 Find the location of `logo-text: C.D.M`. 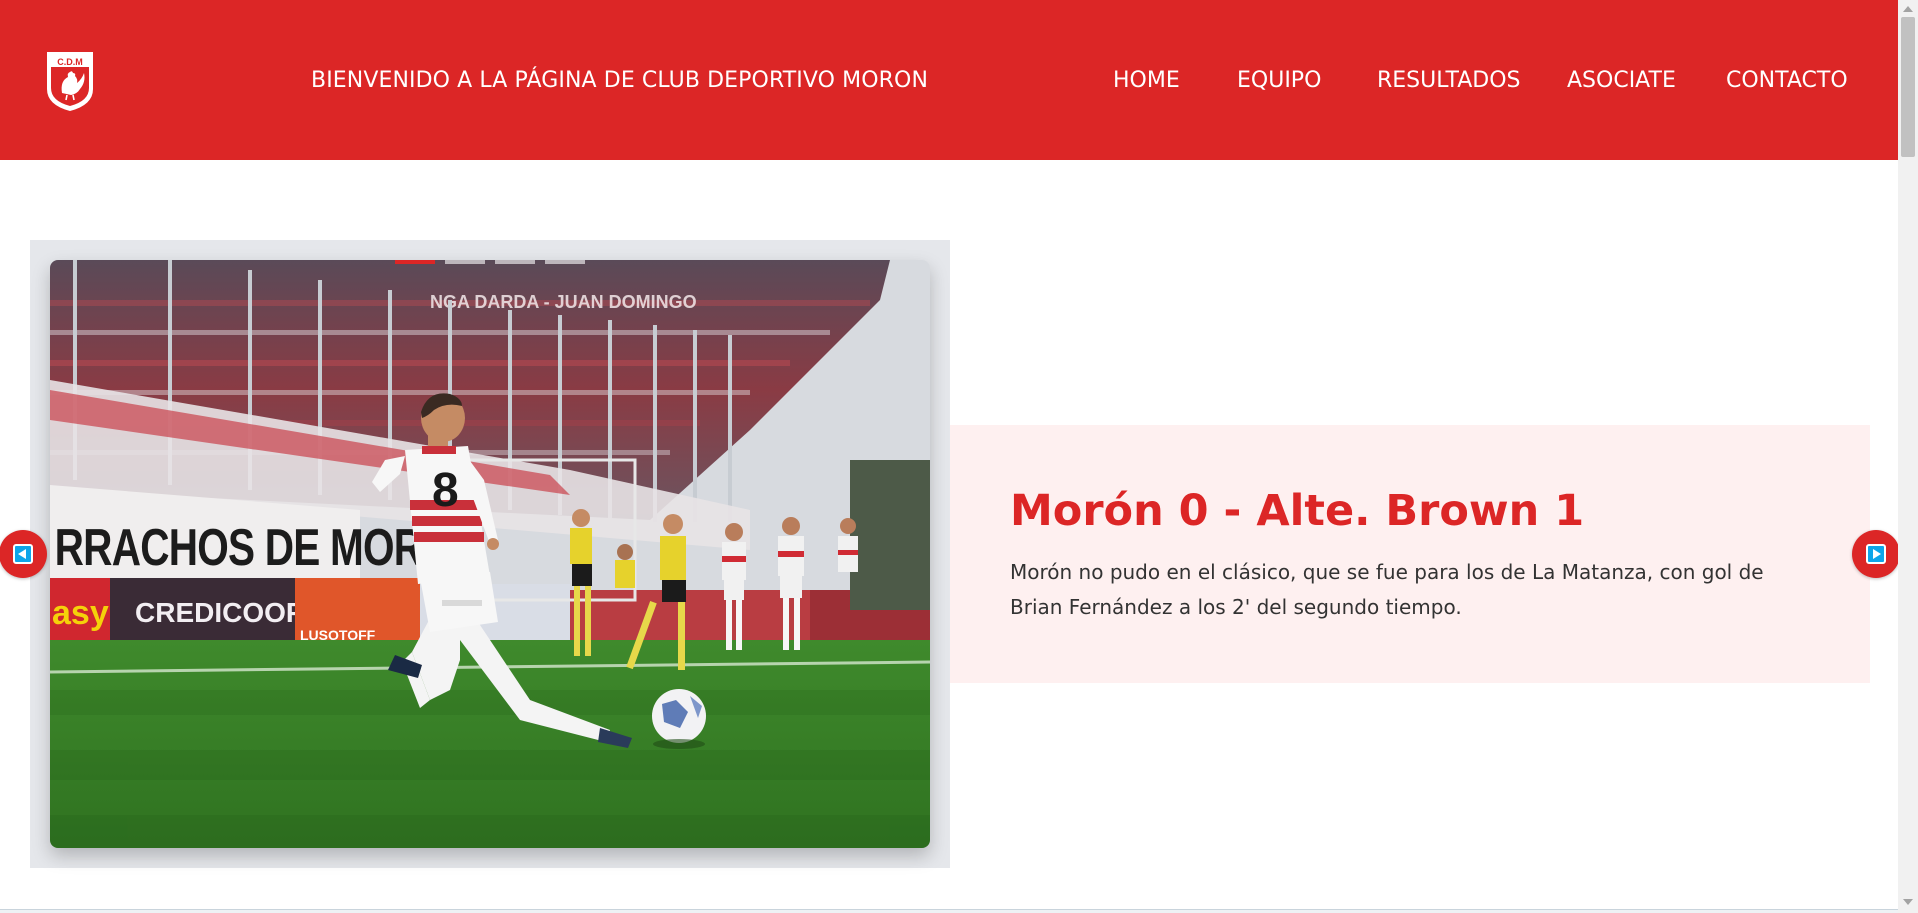

logo-text: C.D.M is located at coordinates (70, 62).